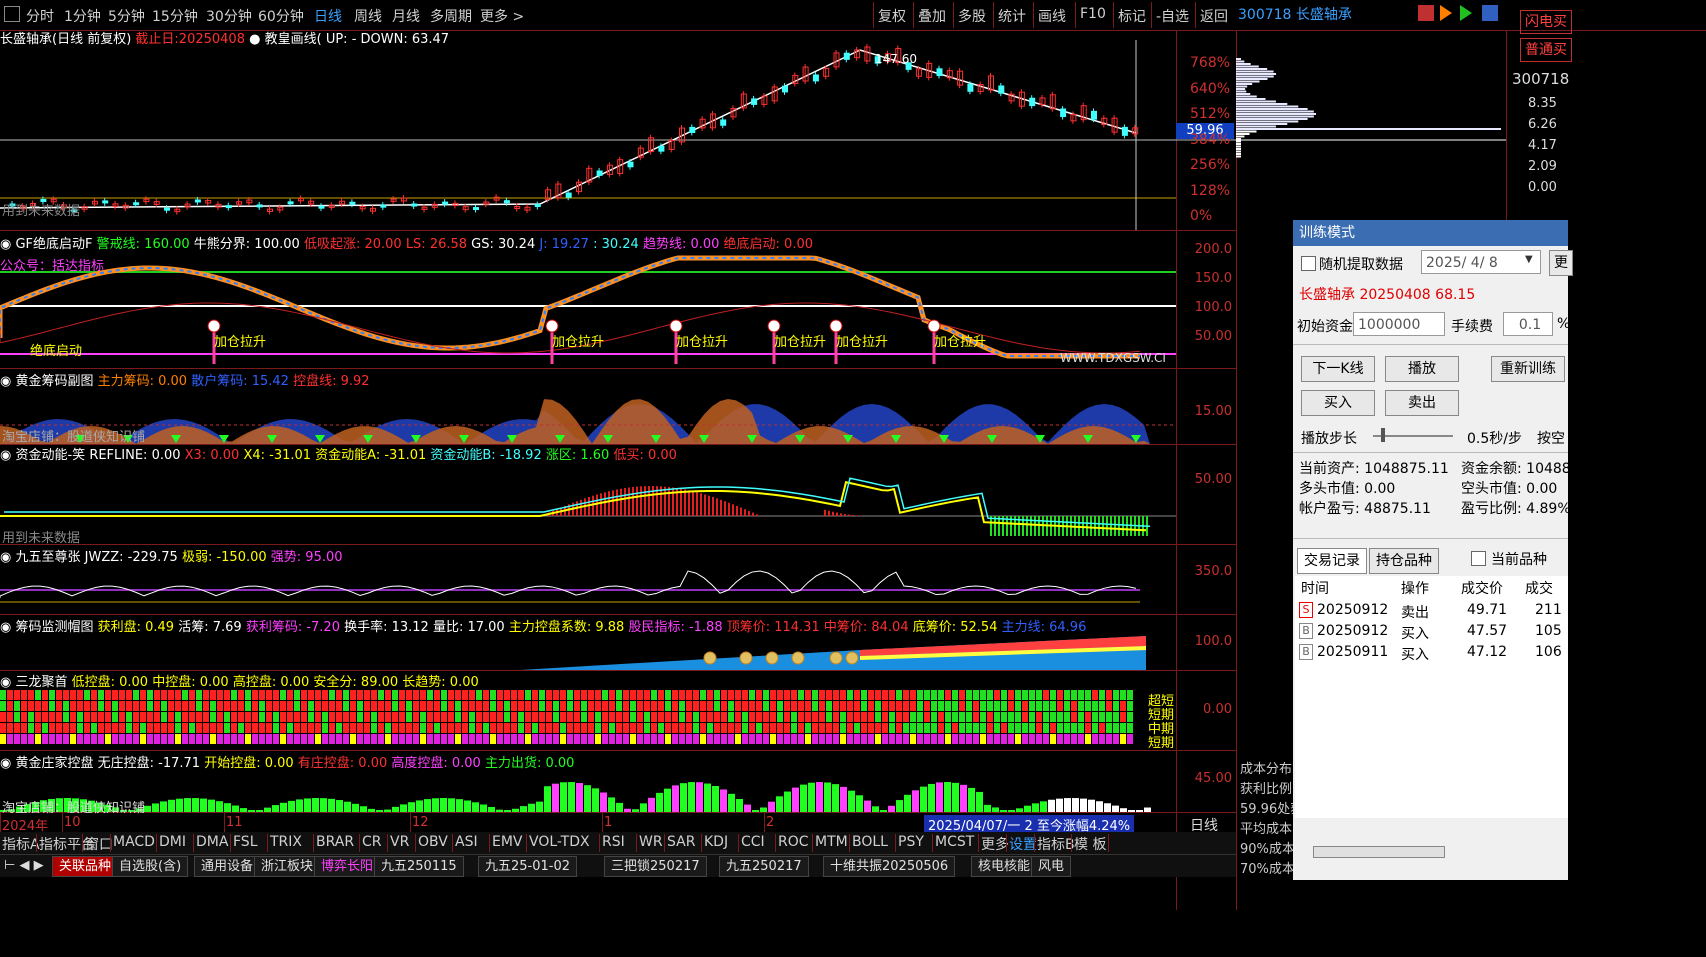  What do you see at coordinates (12, 14) in the screenshot?
I see `menu-icon` at bounding box center [12, 14].